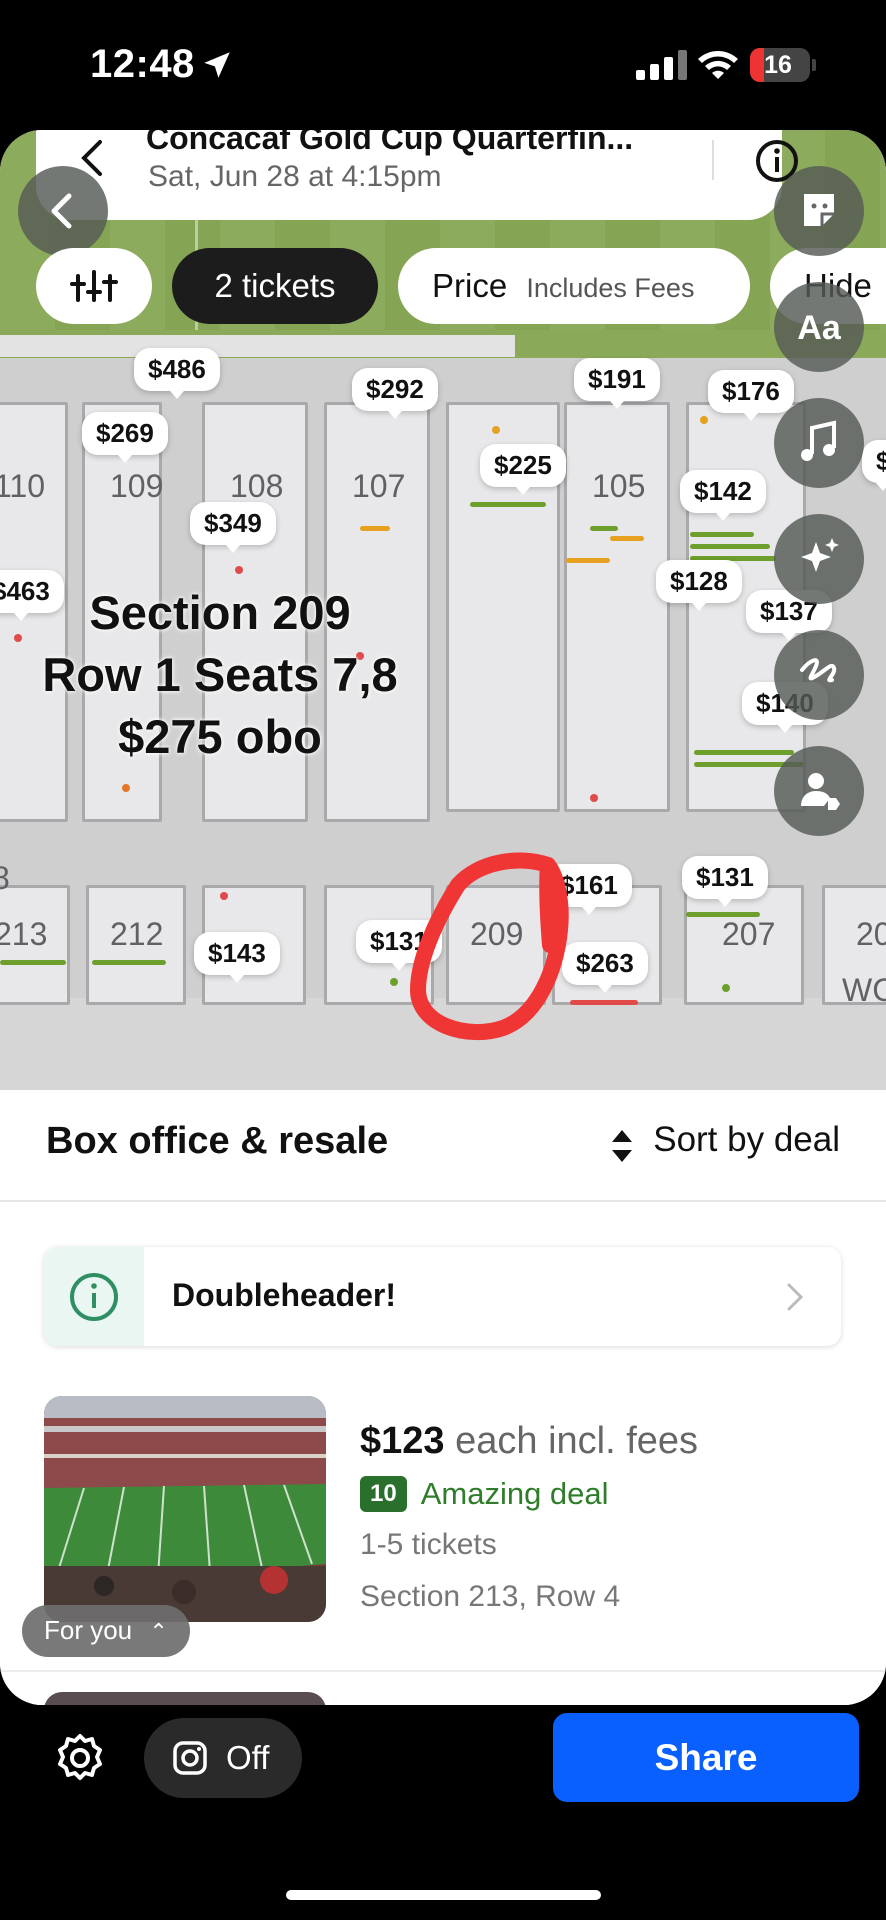 The width and height of the screenshot is (886, 1920). Describe the element at coordinates (470, 285) in the screenshot. I see `price-filter-label: Price` at that location.